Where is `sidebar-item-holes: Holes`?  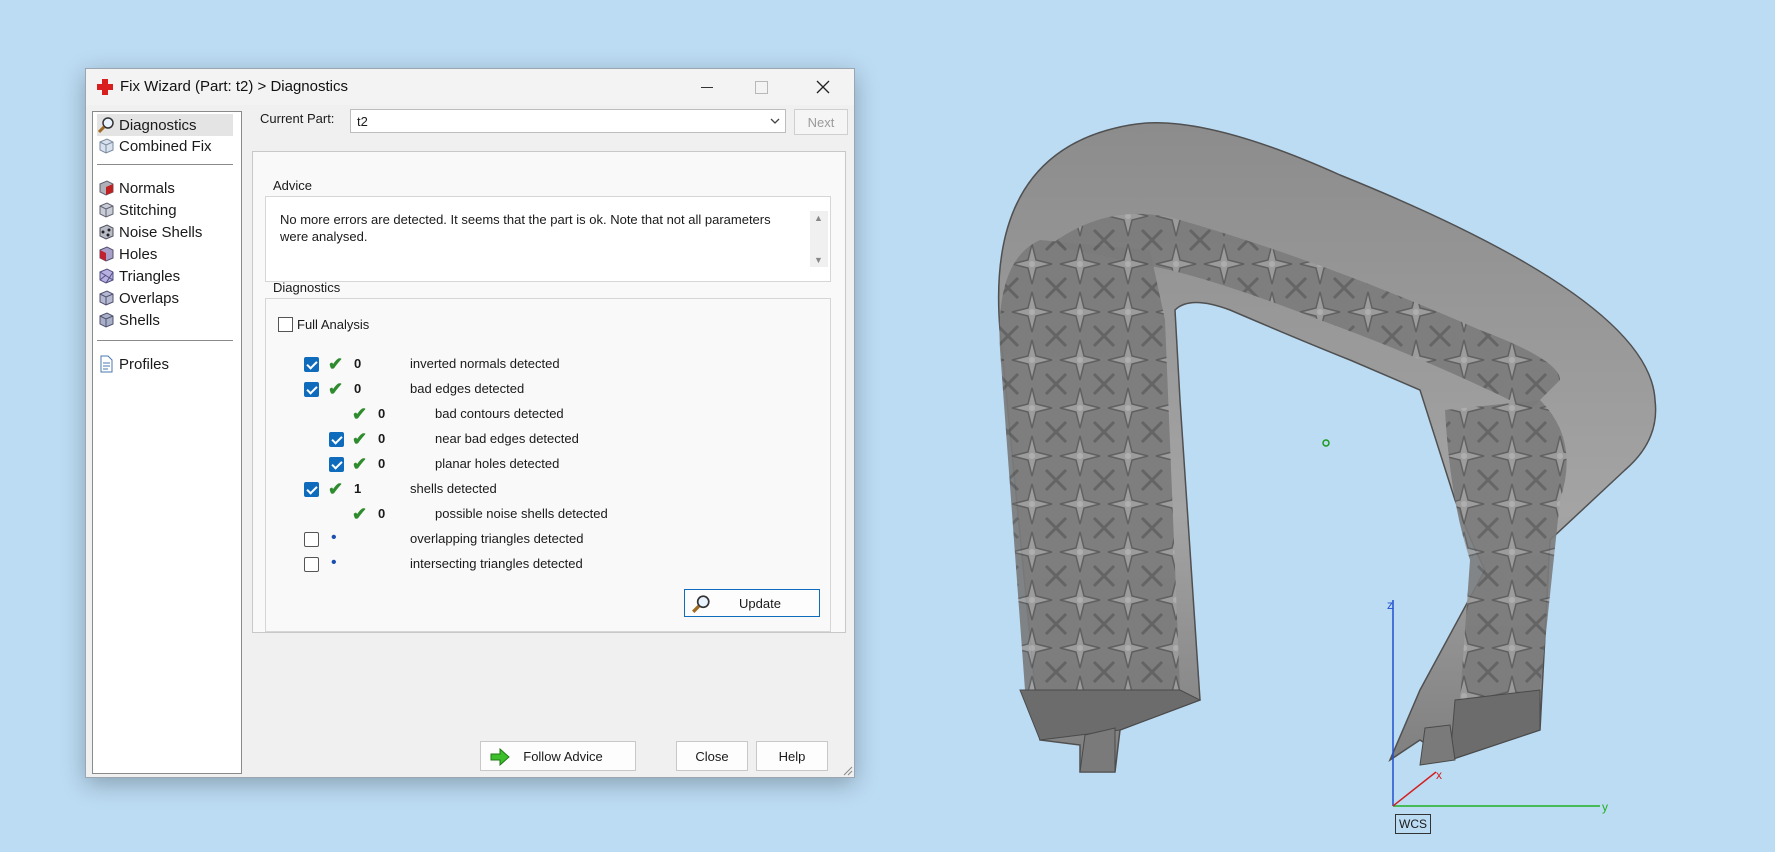
sidebar-item-holes: Holes is located at coordinates (165, 254).